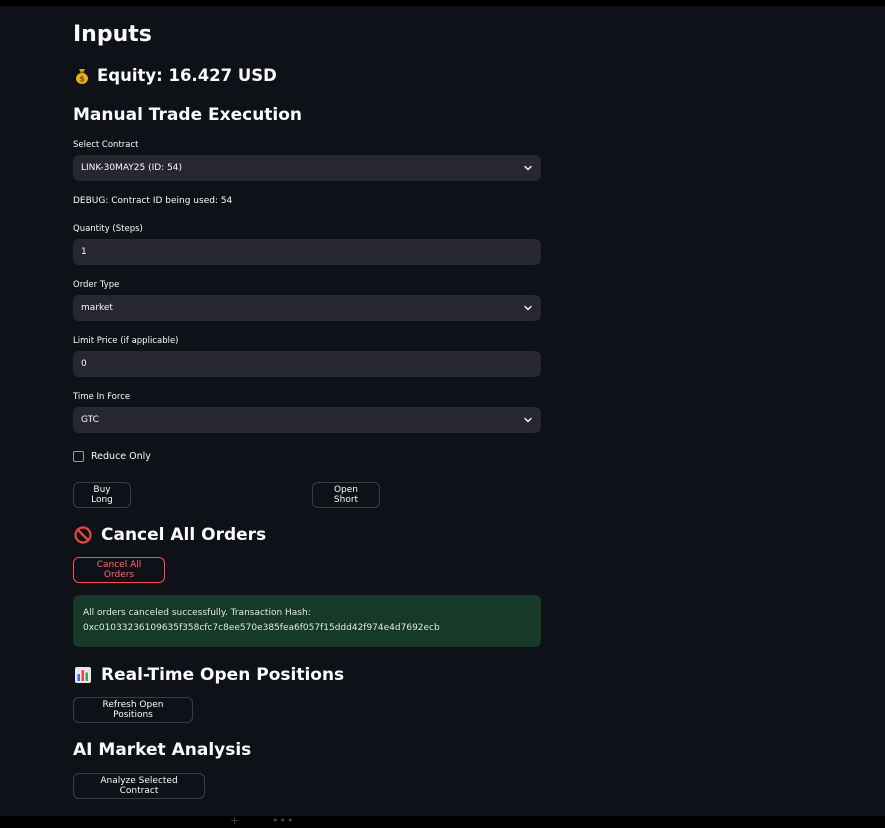 The height and width of the screenshot is (828, 885). Describe the element at coordinates (121, 456) in the screenshot. I see `reduce-only-label: Reduce Only` at that location.